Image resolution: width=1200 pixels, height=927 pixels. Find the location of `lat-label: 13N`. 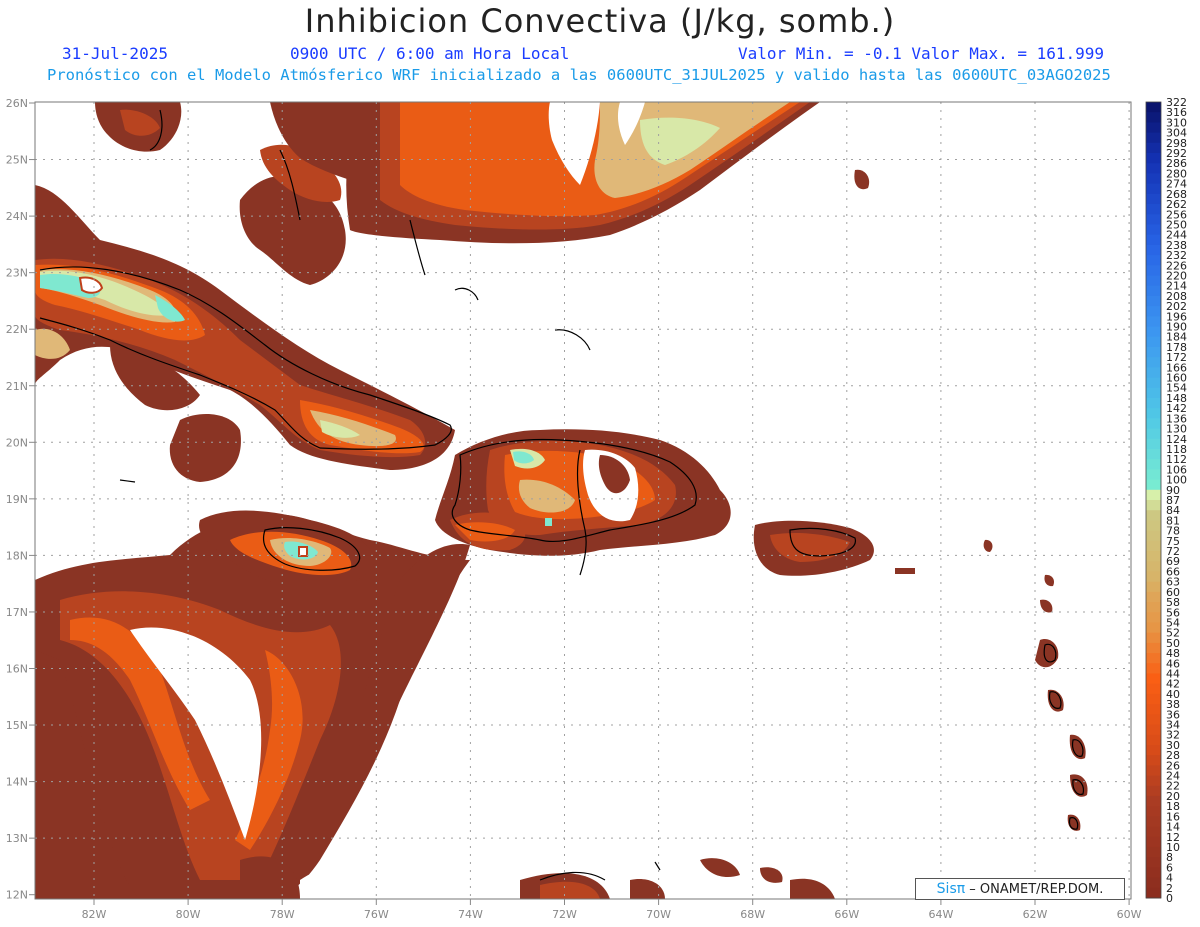

lat-label: 13N is located at coordinates (17, 838).